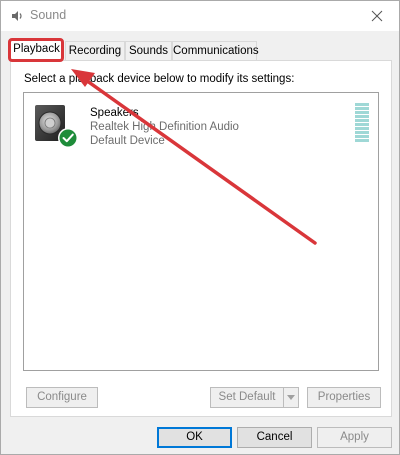 Image resolution: width=400 pixels, height=455 pixels. Describe the element at coordinates (274, 437) in the screenshot. I see `cancel-button: Cancel` at that location.